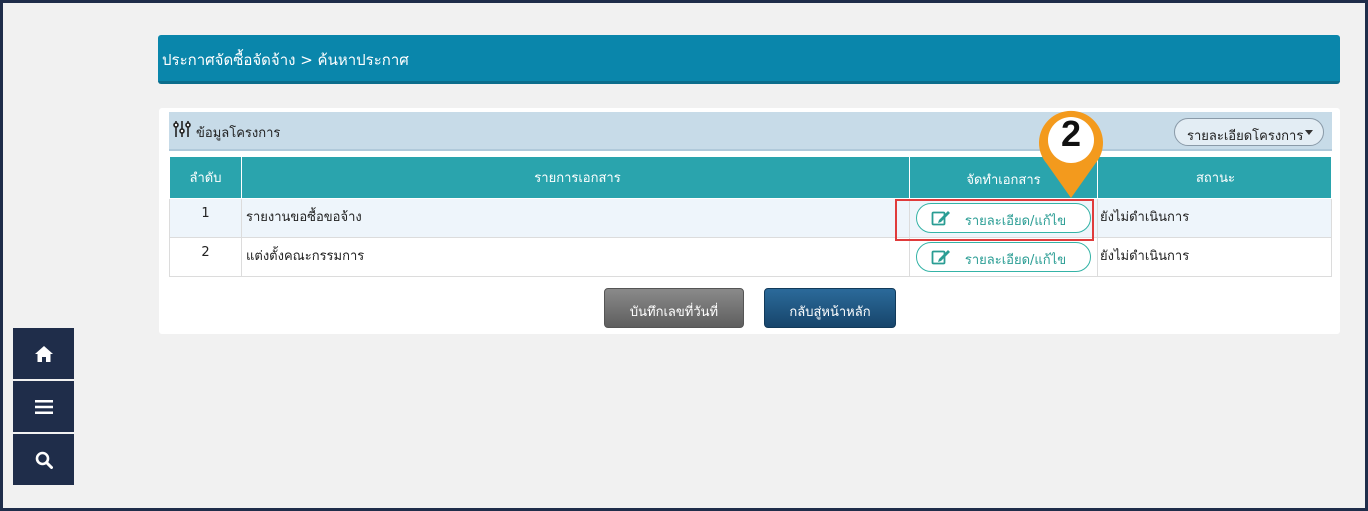  I want to click on table-header-row: ลำดับ รายการเอกสาร จัดทำเอกสาร สถานะ, so click(750, 177).